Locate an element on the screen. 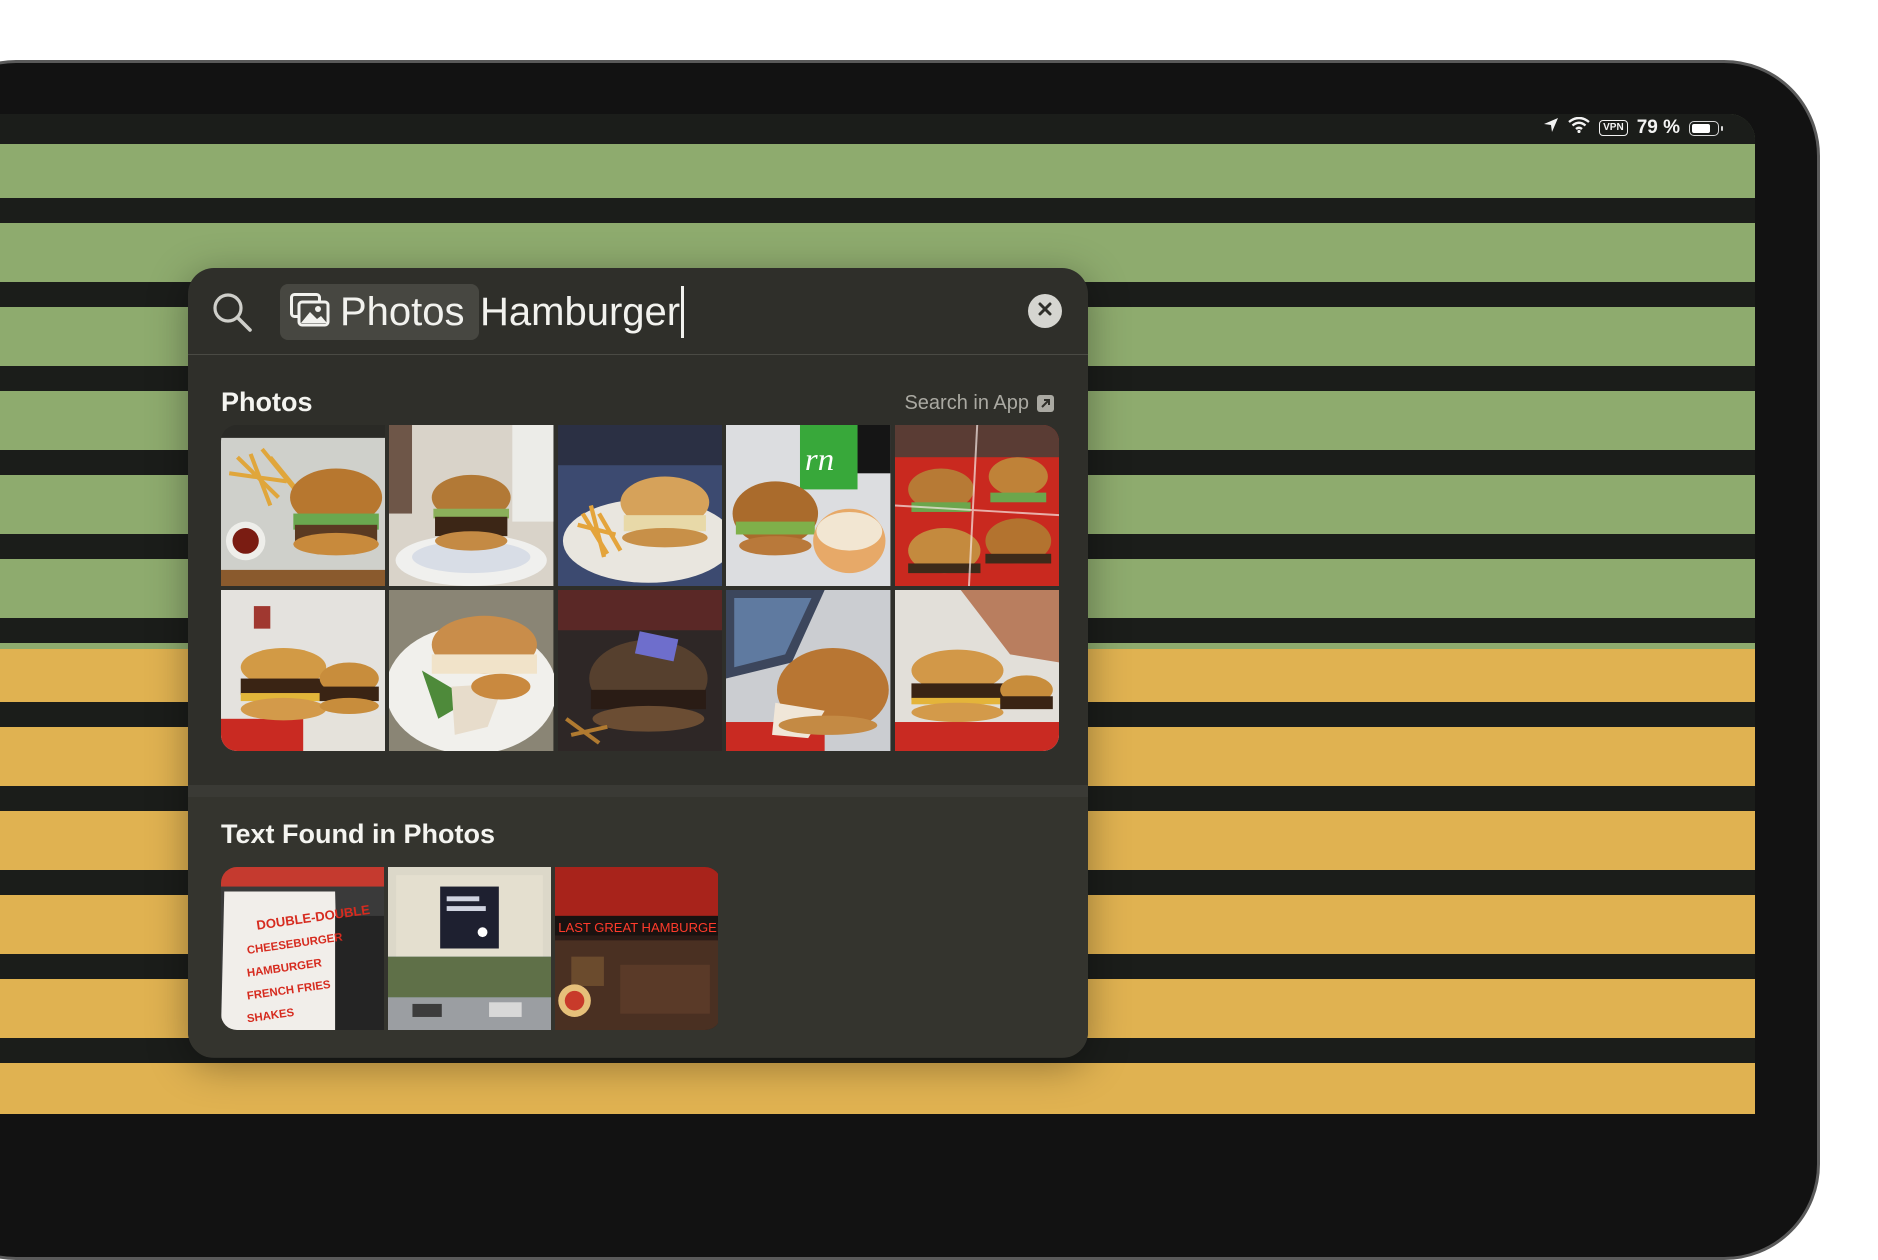 The height and width of the screenshot is (1260, 1878). clear-search-button is located at coordinates (1045, 311).